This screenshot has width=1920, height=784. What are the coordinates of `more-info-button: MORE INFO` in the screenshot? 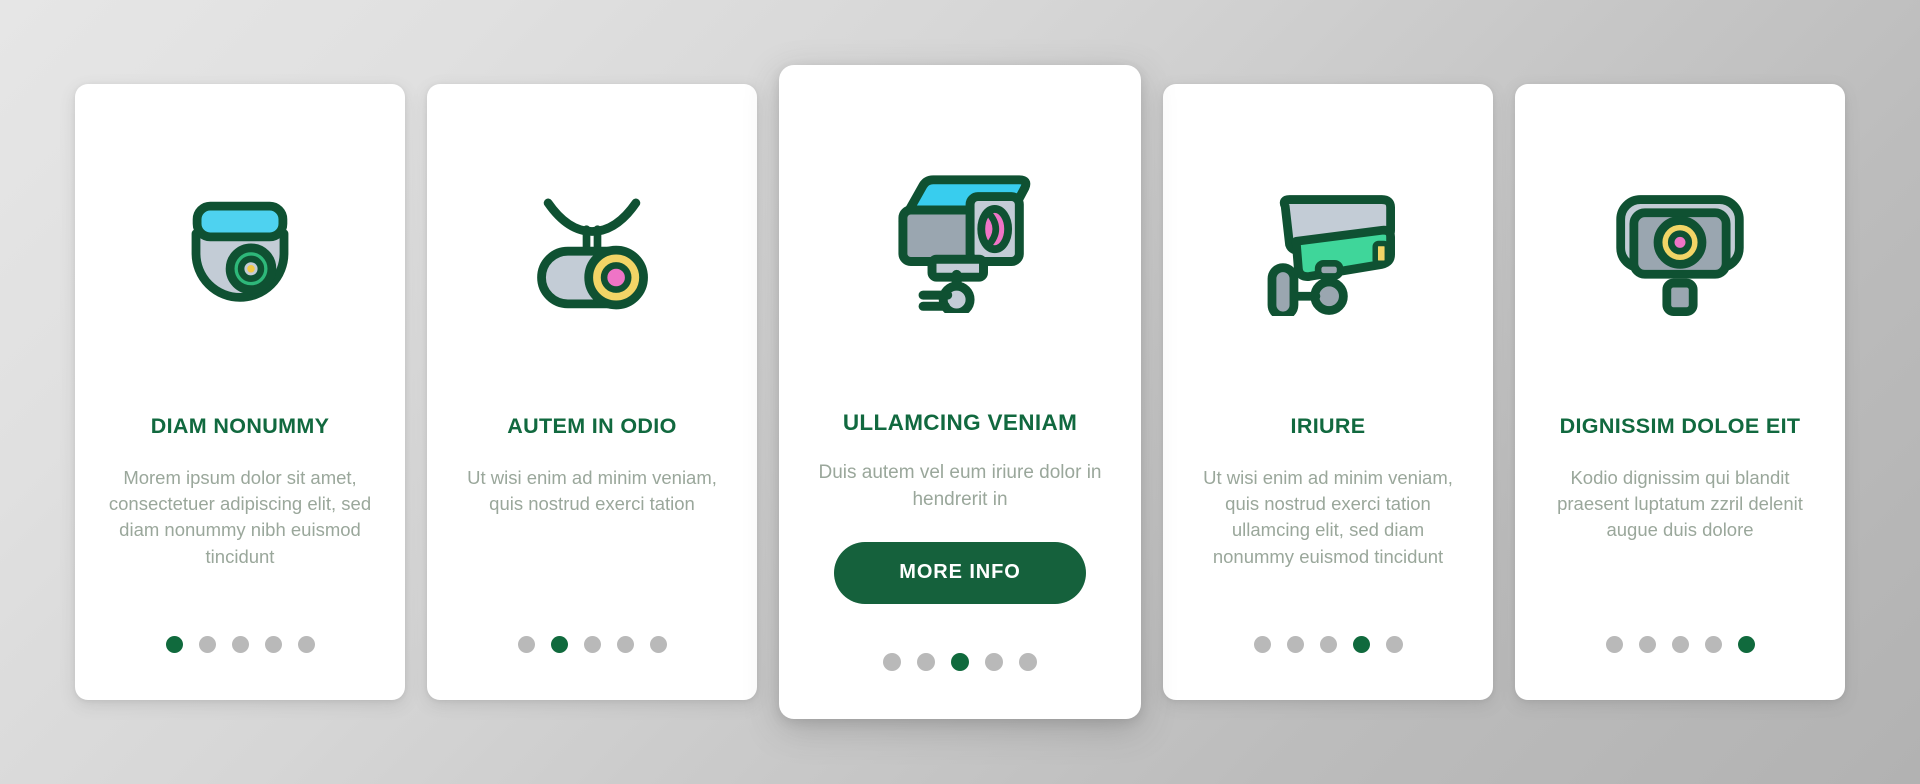 It's located at (960, 572).